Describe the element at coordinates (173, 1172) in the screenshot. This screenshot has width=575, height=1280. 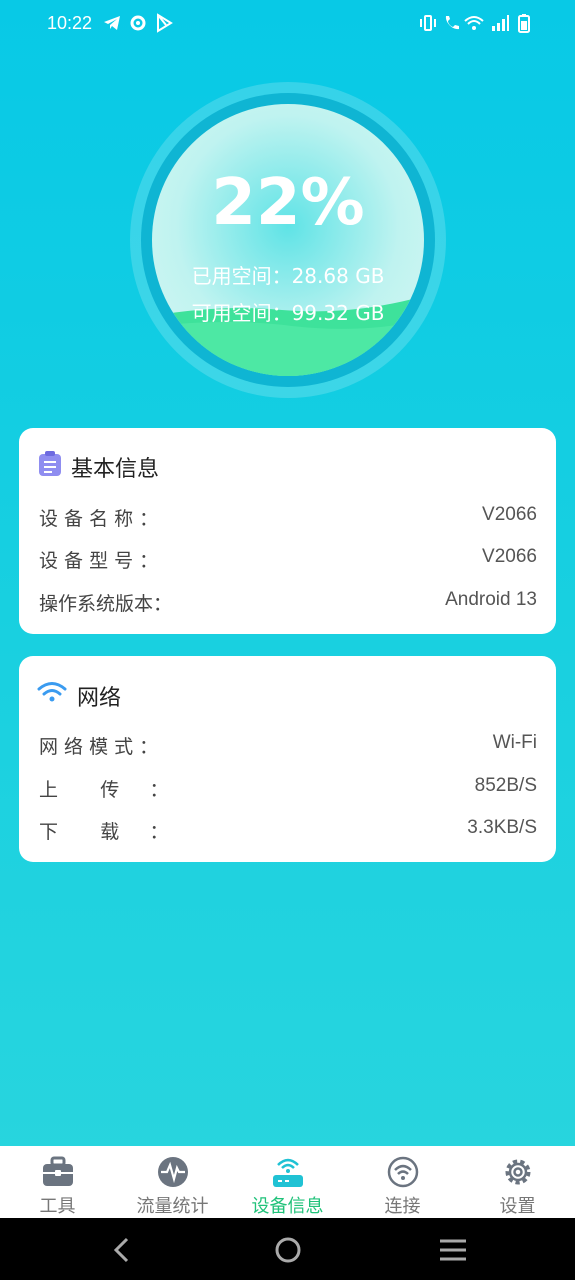
I see `pulse-icon` at that location.